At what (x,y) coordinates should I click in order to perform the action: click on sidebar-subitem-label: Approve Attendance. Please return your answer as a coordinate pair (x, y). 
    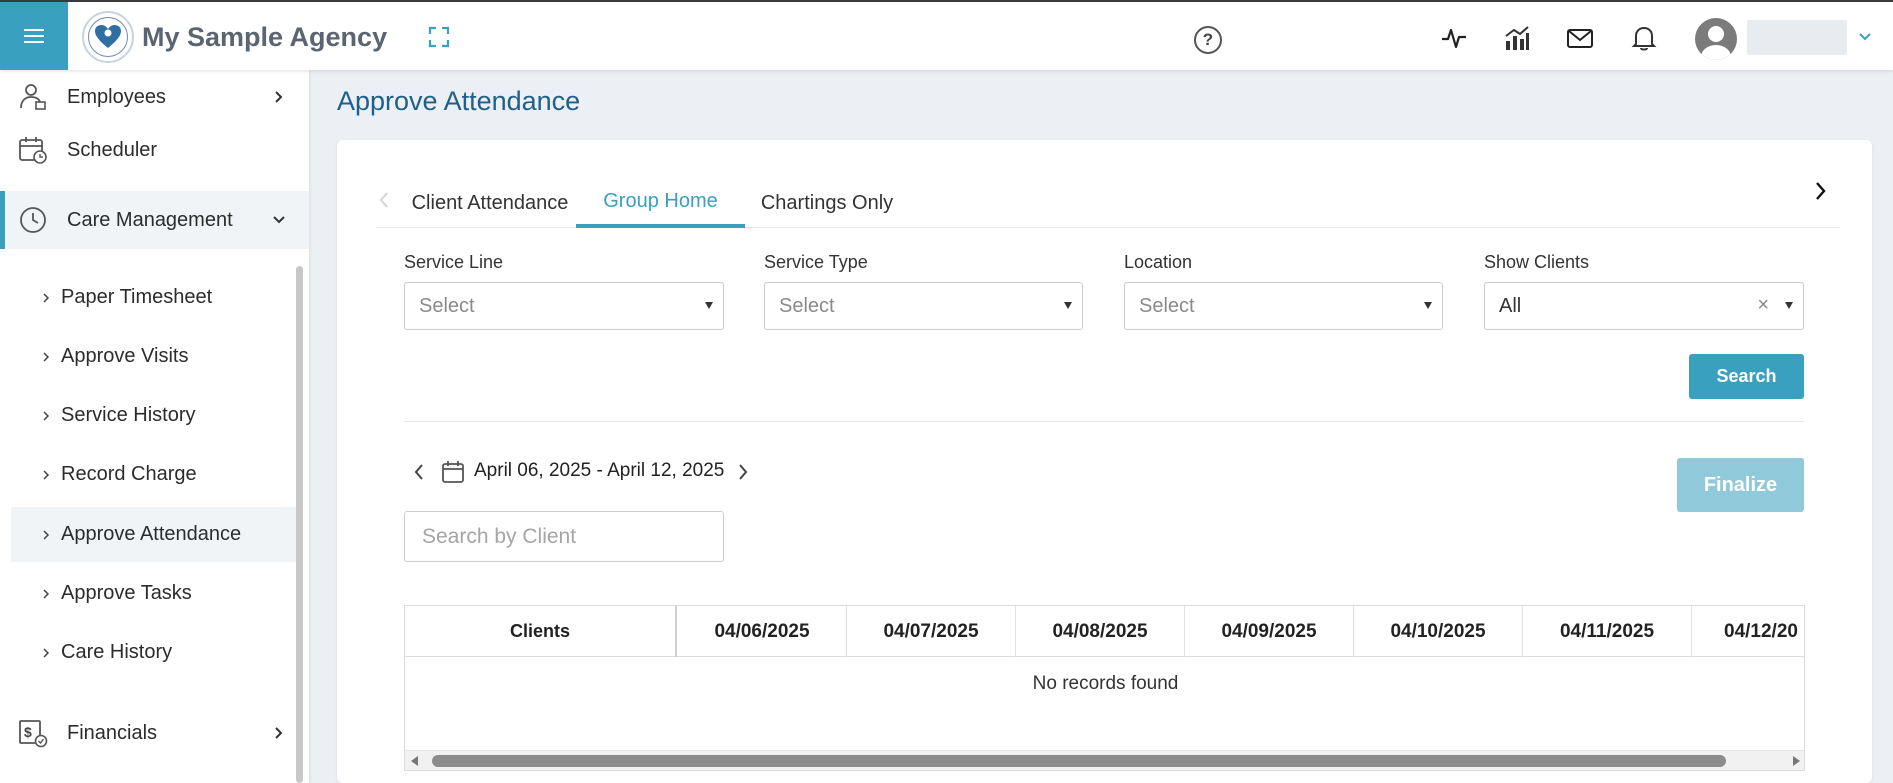
    Looking at the image, I should click on (151, 534).